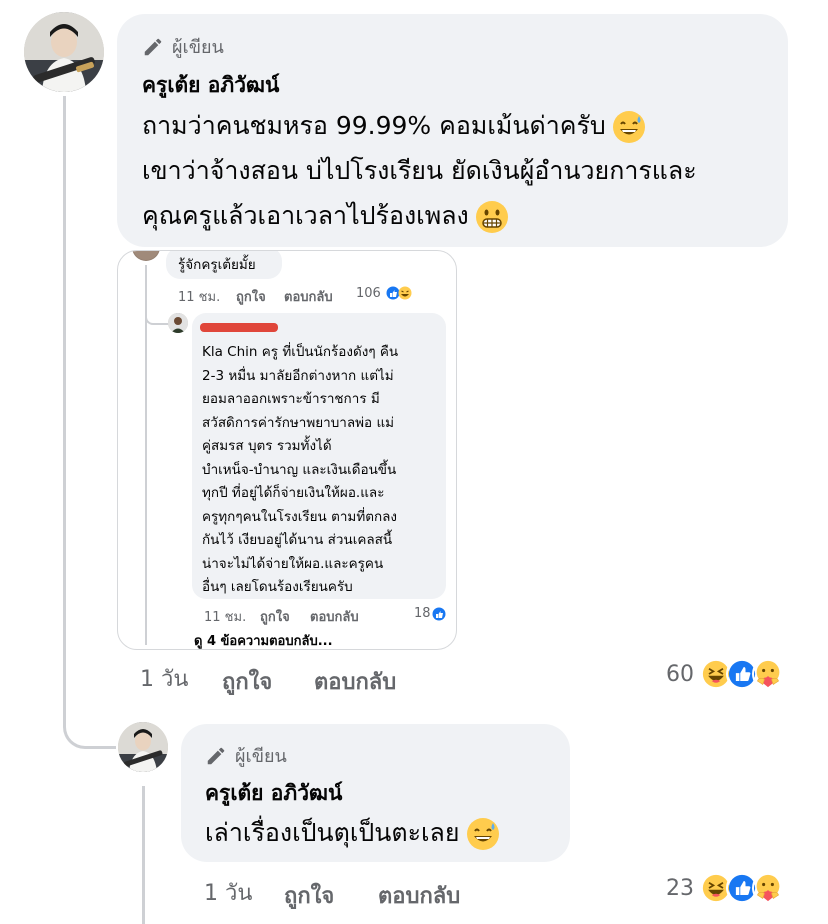 The height and width of the screenshot is (924, 828). What do you see at coordinates (399, 293) in the screenshot?
I see `embedded-like-icon` at bounding box center [399, 293].